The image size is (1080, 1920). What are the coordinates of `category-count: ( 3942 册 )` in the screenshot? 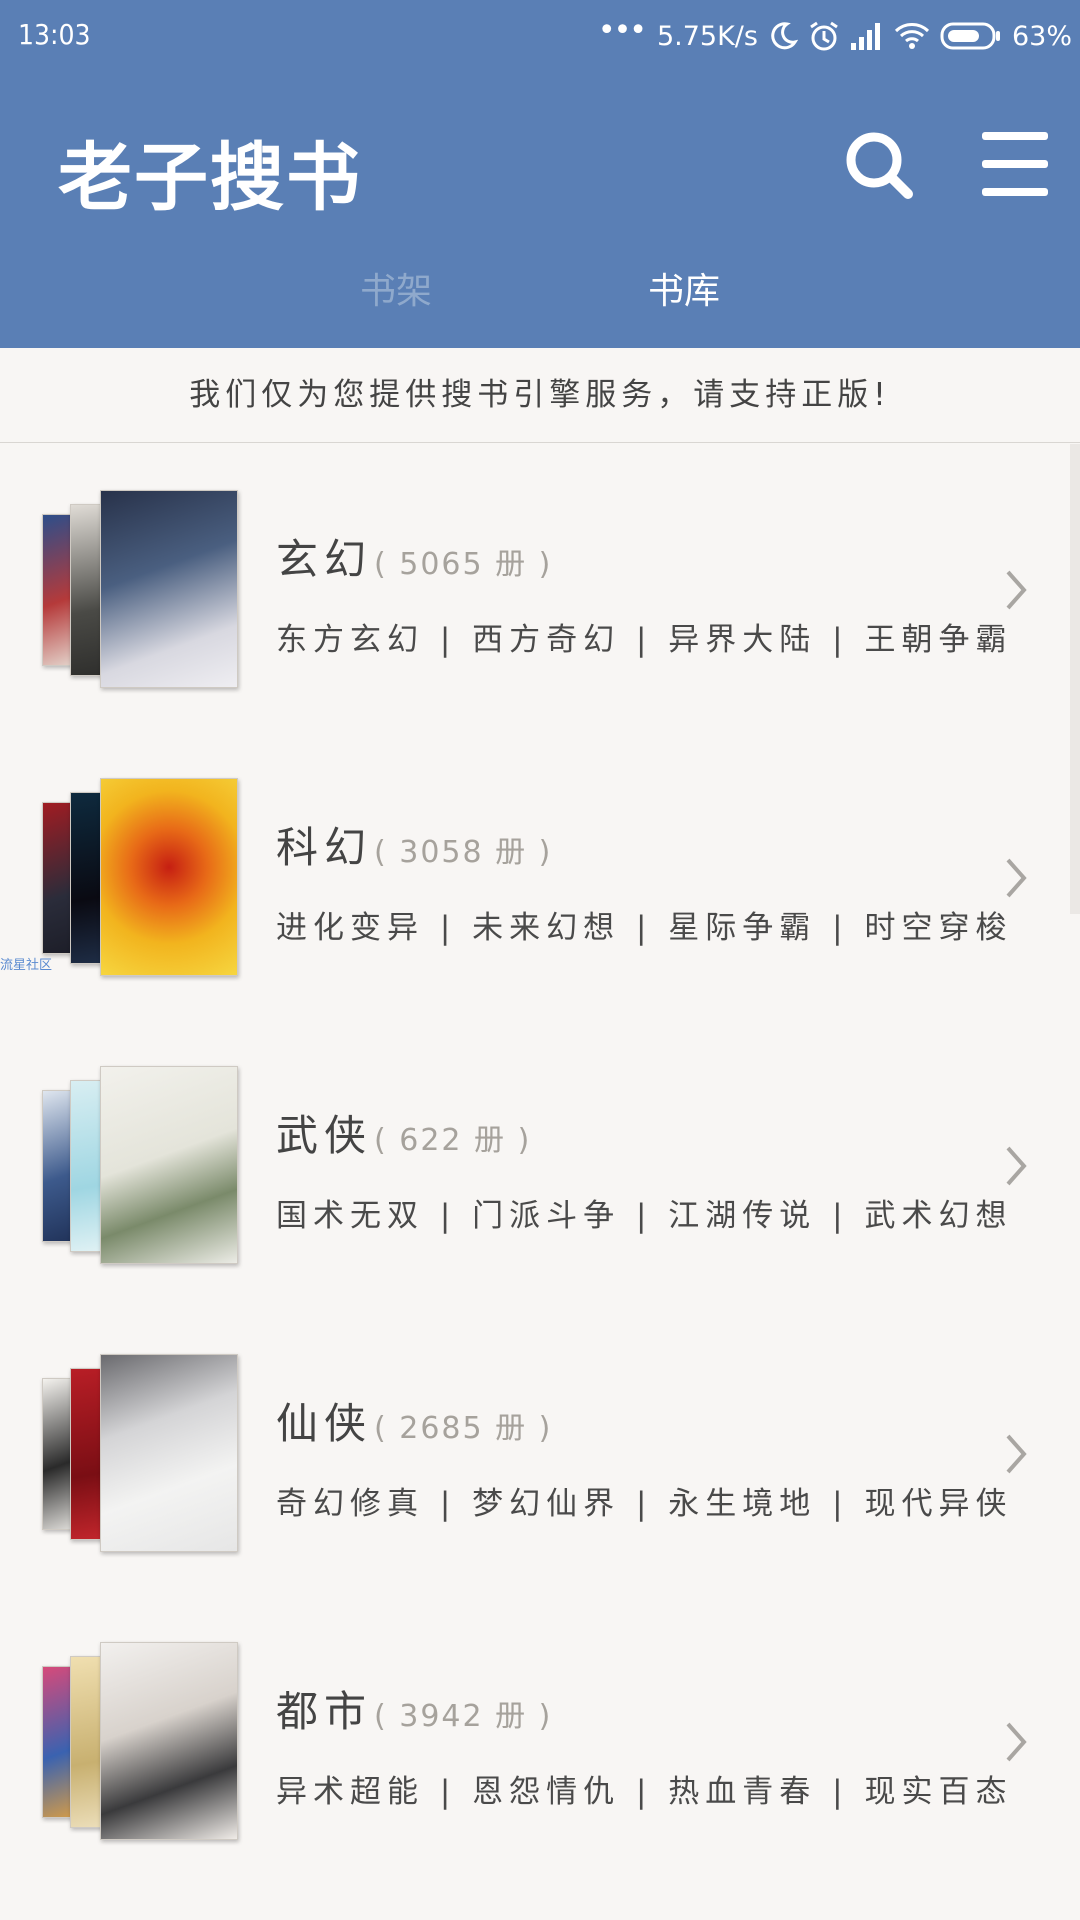 It's located at (463, 1716).